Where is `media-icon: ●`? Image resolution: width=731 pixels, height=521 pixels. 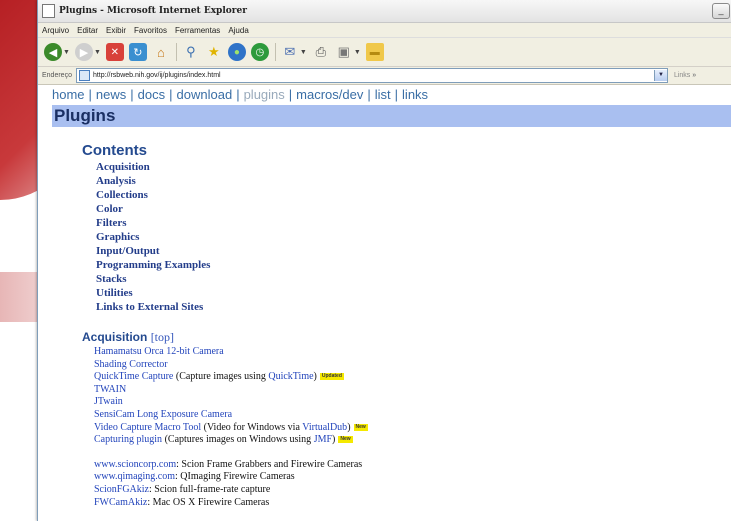
media-icon: ● is located at coordinates (236, 52).